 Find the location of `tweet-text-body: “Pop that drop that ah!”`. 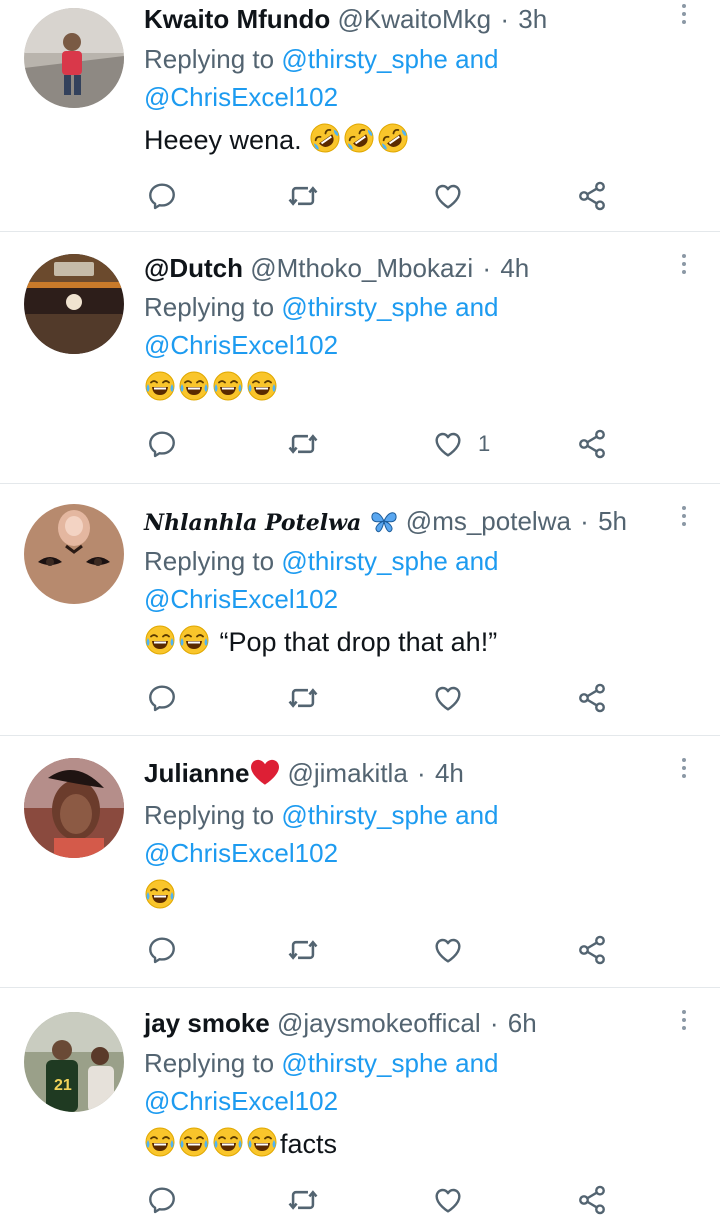

tweet-text-body: “Pop that drop that ah!” is located at coordinates (358, 642).